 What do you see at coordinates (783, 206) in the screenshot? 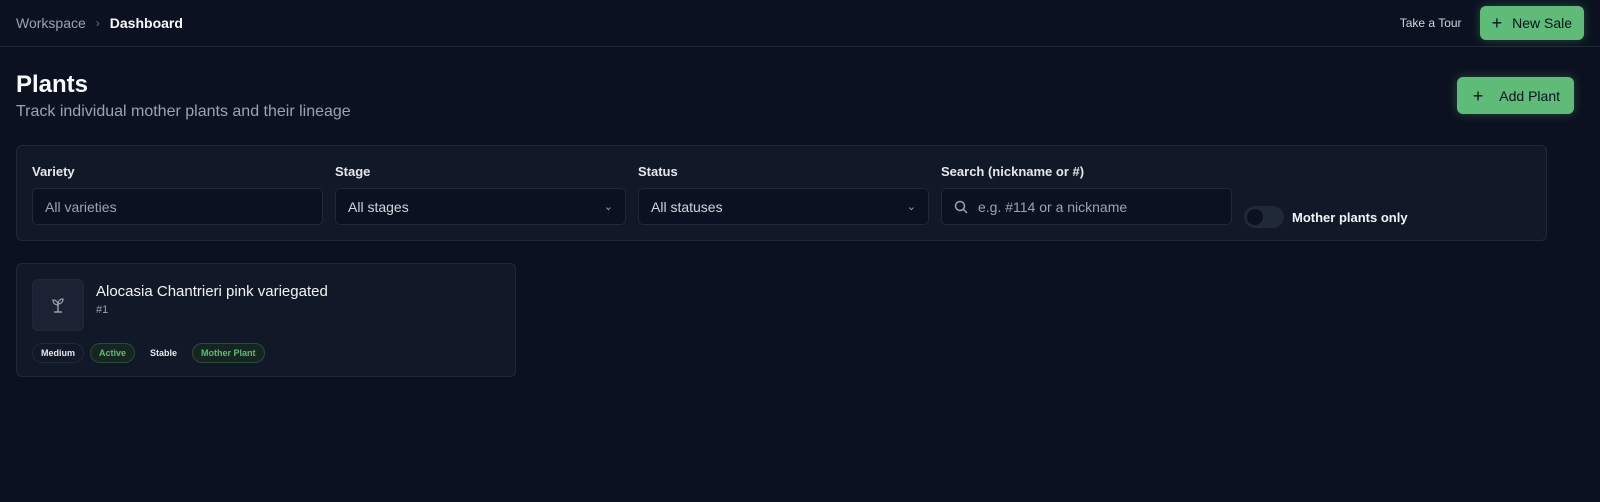
I see `status-select: All statuses ⌄` at bounding box center [783, 206].